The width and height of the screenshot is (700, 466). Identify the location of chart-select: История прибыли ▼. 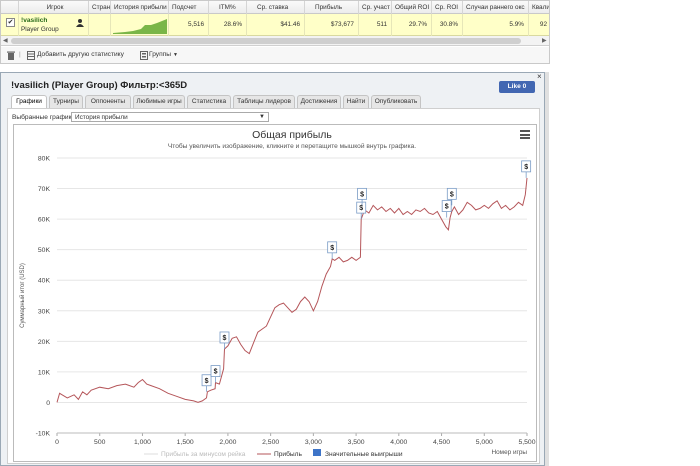
(170, 117).